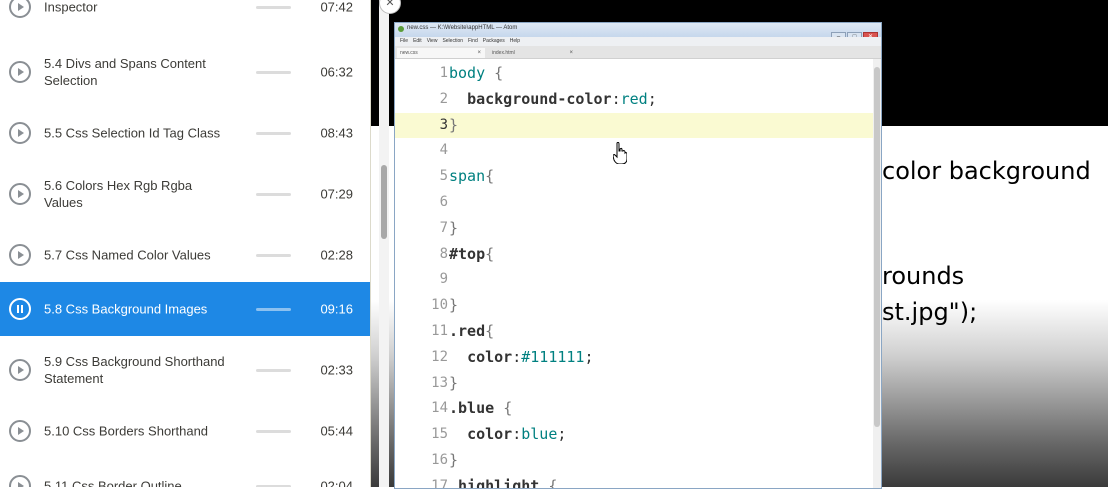  What do you see at coordinates (462, 28) in the screenshot?
I see `atom-window-title: new.css — K:\Website\appHTML — Atom` at bounding box center [462, 28].